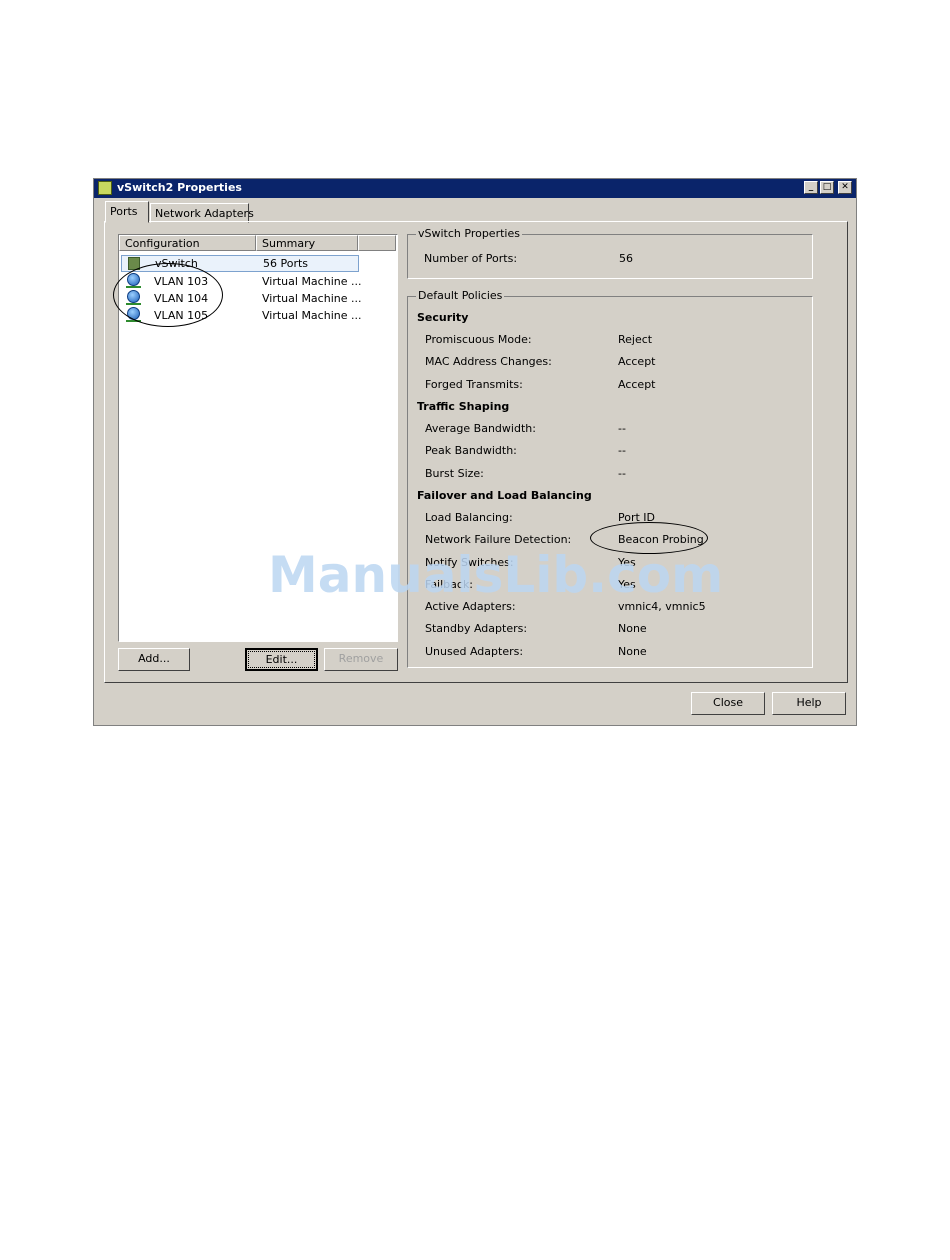  What do you see at coordinates (728, 703) in the screenshot?
I see `close-button: Close` at bounding box center [728, 703].